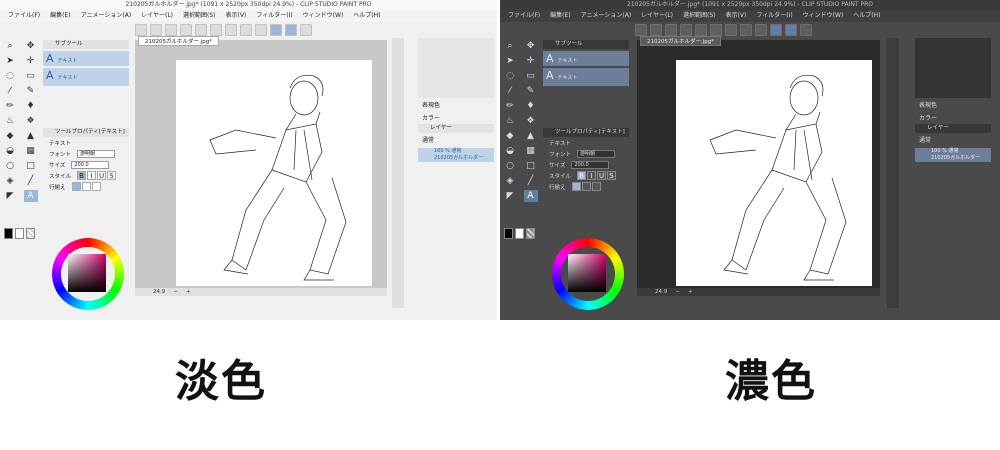 The width and height of the screenshot is (1000, 450). Describe the element at coordinates (31, 91) in the screenshot. I see `pen-icon: ✎` at that location.